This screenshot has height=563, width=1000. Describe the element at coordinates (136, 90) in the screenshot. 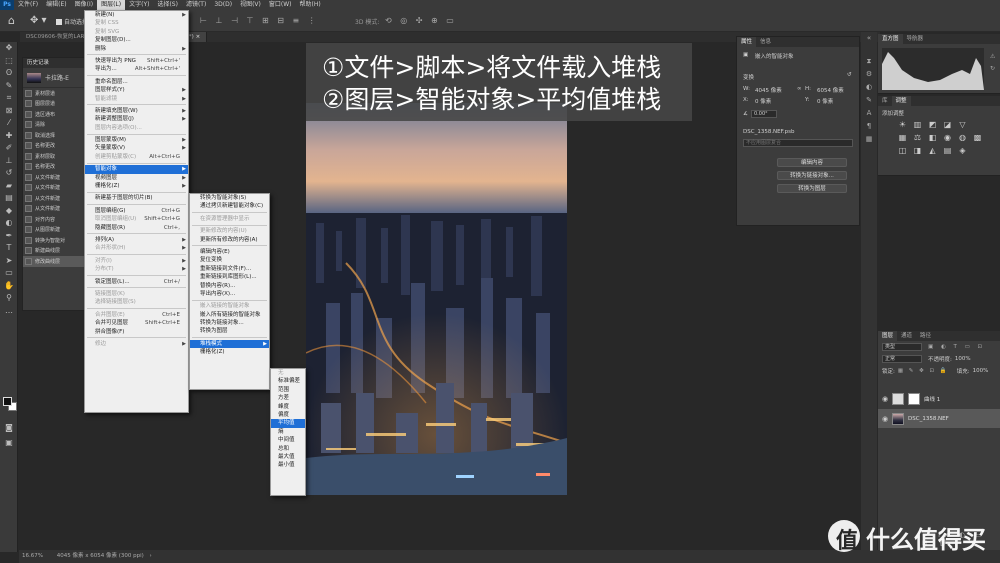

I see `menu-item: 图层样式(Y) ▶` at that location.